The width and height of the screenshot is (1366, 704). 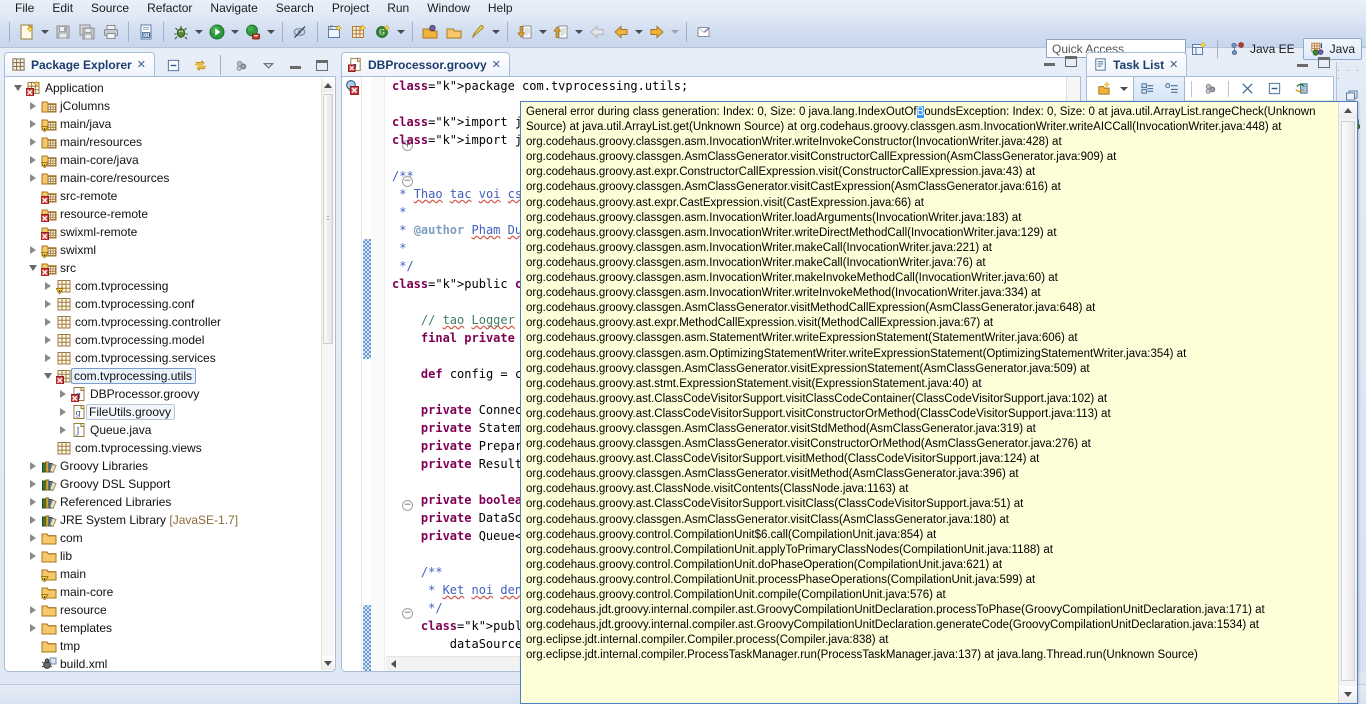 What do you see at coordinates (295, 8) in the screenshot?
I see `menu-search: Search` at bounding box center [295, 8].